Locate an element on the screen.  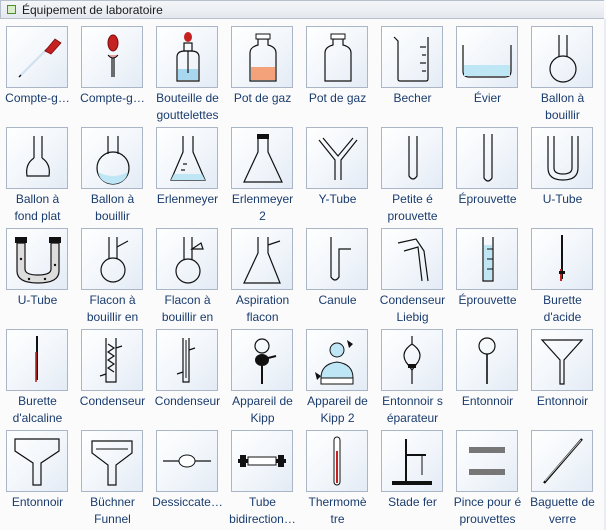
shape-item: Bouteille de gouttelettes is located at coordinates (187, 72).